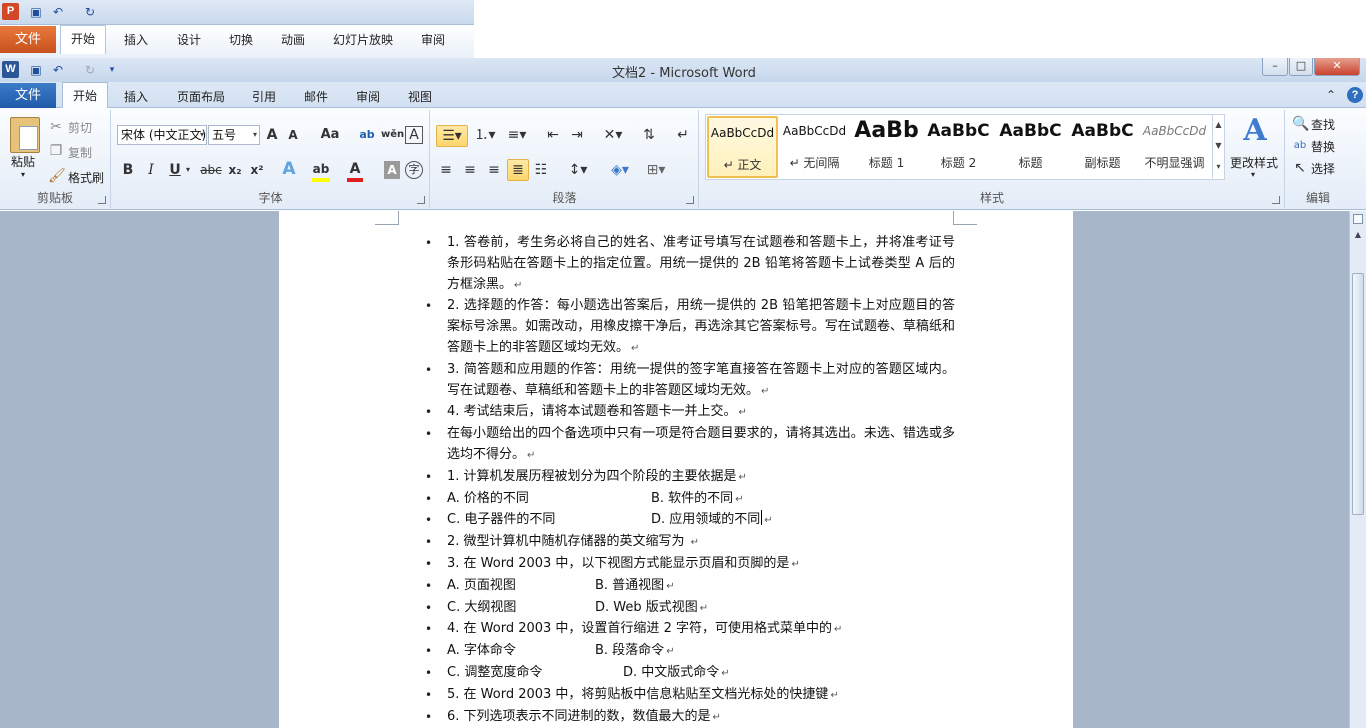 The width and height of the screenshot is (1366, 728). I want to click on tab-mailings: 邮件, so click(316, 96).